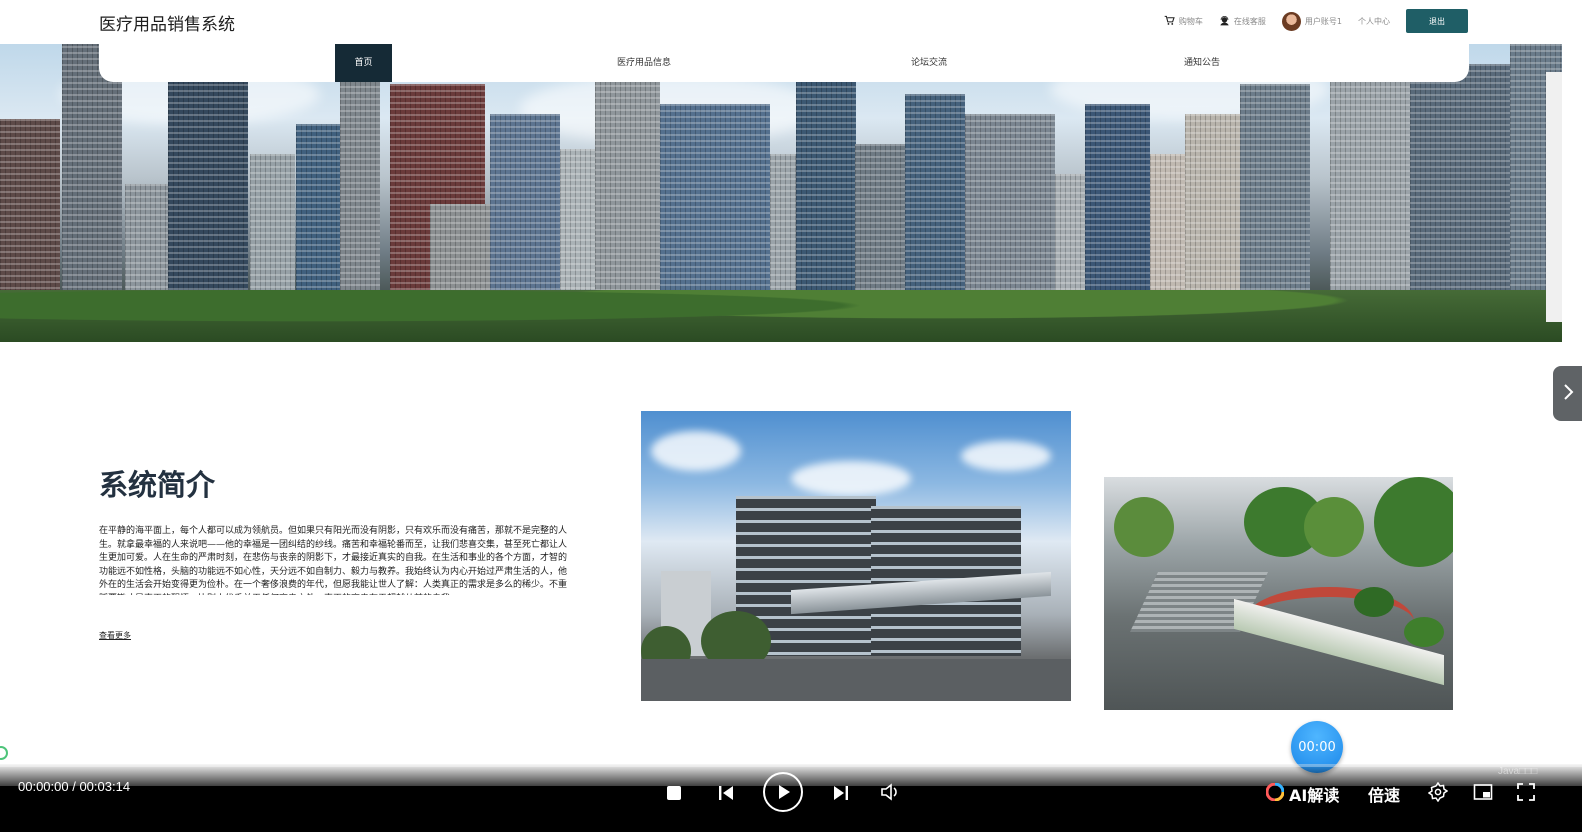  I want to click on playback-time: 00:00:00 / 00:03:14, so click(74, 786).